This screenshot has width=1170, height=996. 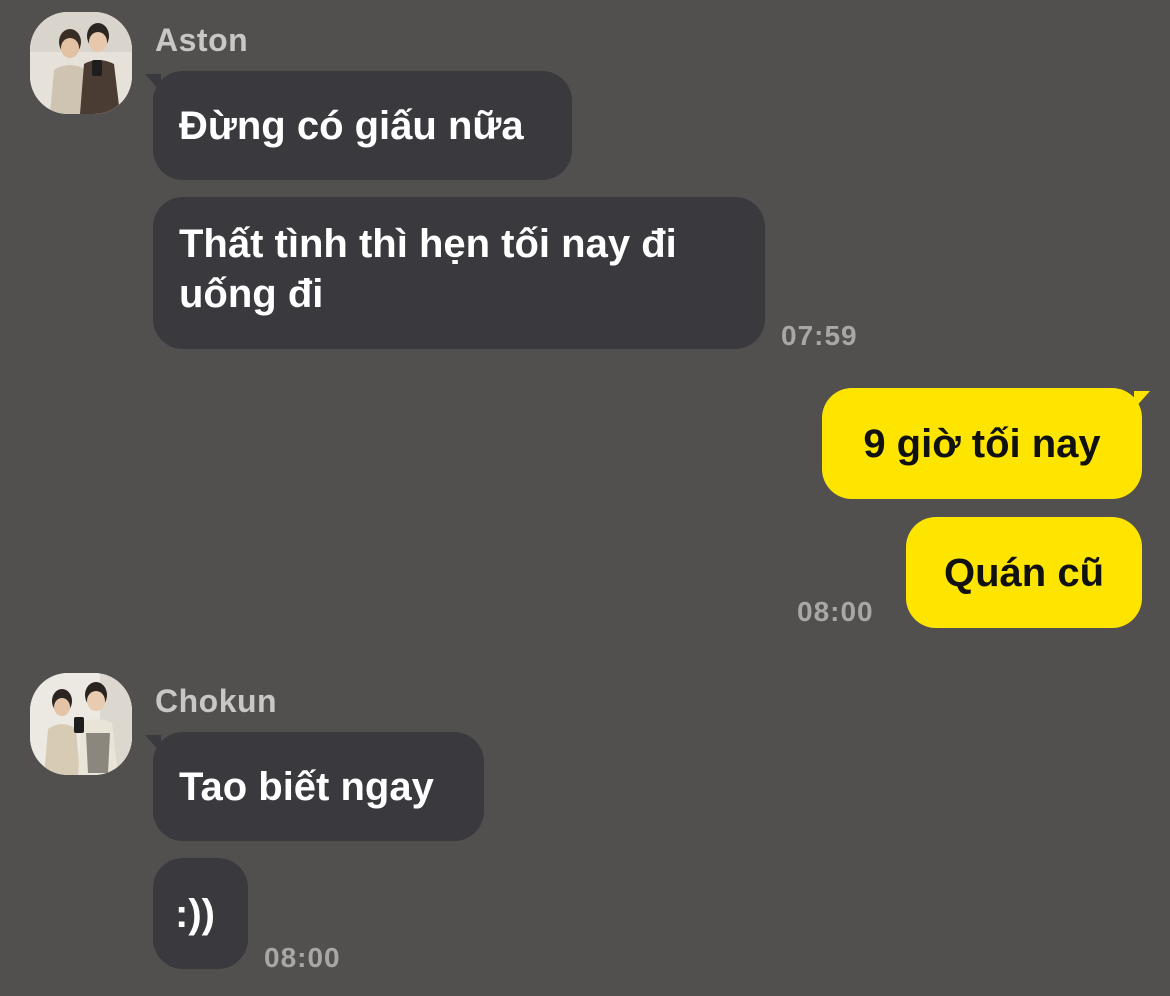 I want to click on message-bubble: Thất tình thì hẹn tối nay đi uống đi, so click(x=459, y=273).